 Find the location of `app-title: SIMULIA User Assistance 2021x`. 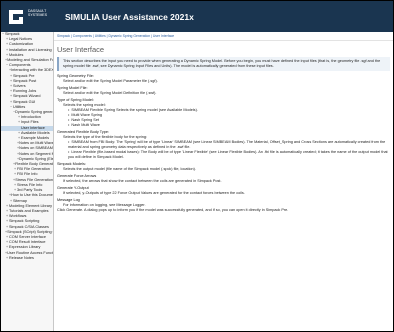

app-title: SIMULIA User Assistance 2021x is located at coordinates (129, 17).